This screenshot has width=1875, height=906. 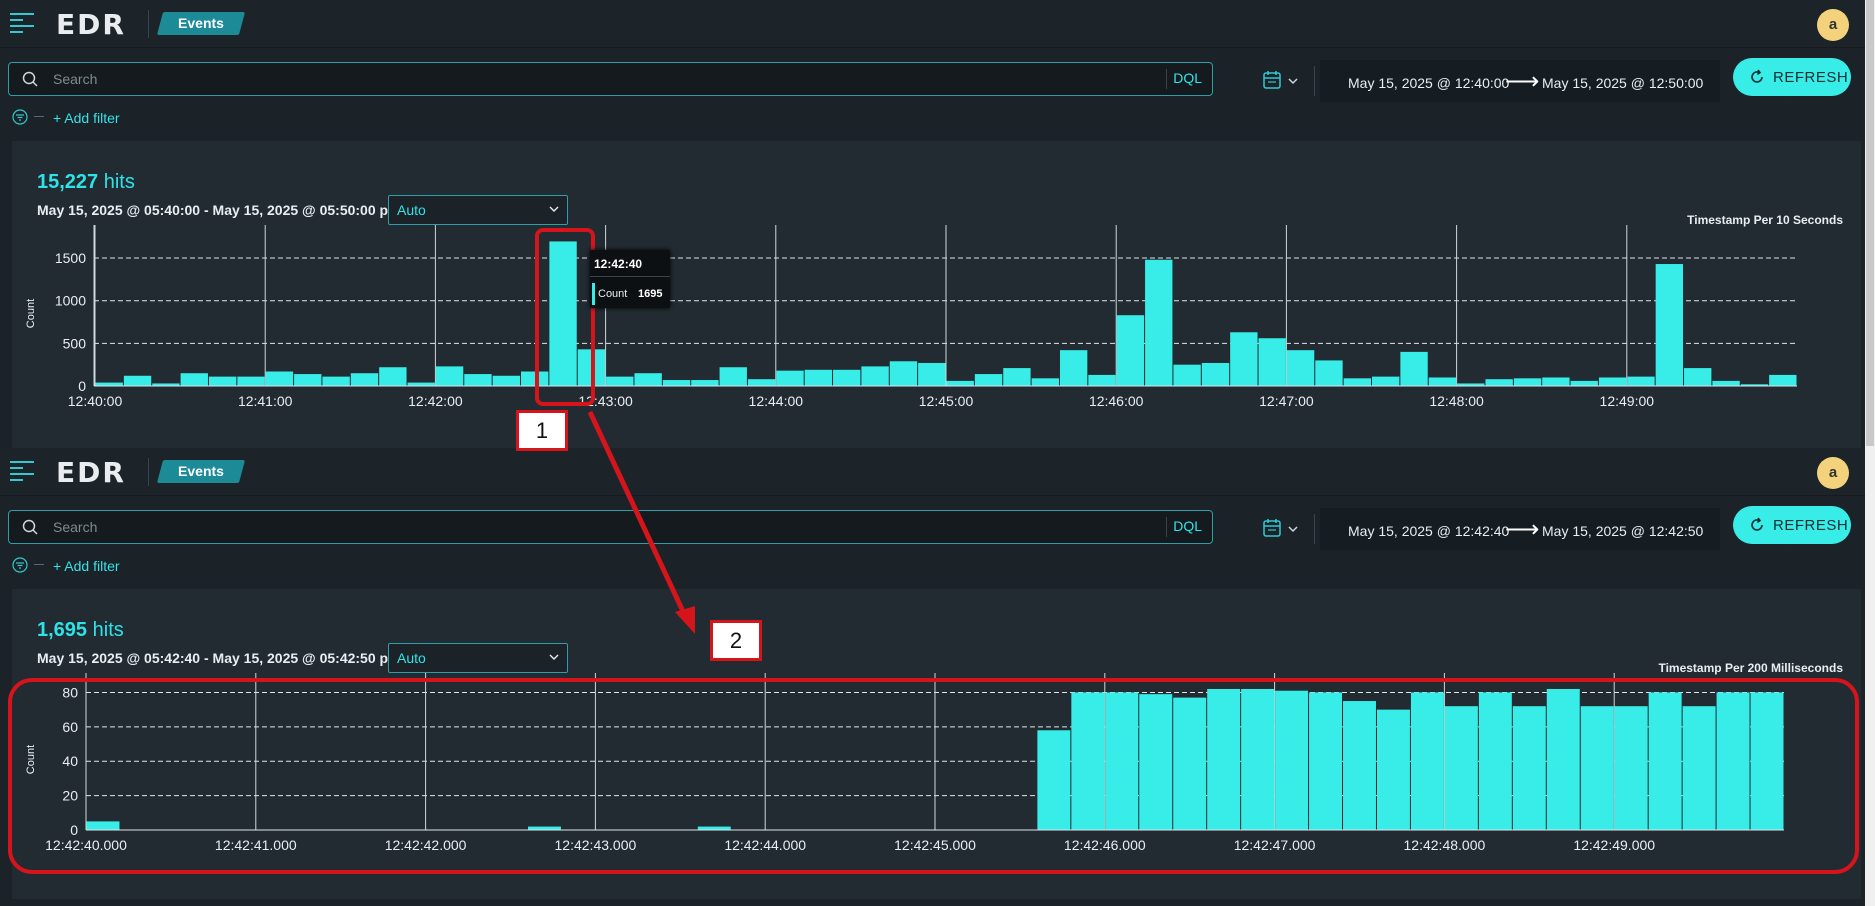 I want to click on chart-tooltip: 12:42:40 Count 1695, so click(x=630, y=279).